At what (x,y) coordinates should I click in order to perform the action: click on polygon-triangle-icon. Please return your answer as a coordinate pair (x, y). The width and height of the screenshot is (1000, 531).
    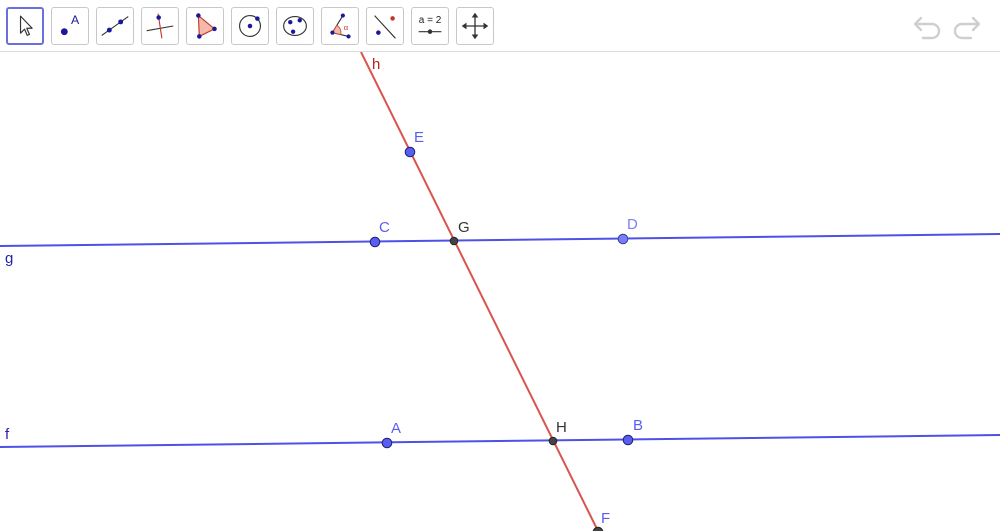
    Looking at the image, I should click on (206, 26).